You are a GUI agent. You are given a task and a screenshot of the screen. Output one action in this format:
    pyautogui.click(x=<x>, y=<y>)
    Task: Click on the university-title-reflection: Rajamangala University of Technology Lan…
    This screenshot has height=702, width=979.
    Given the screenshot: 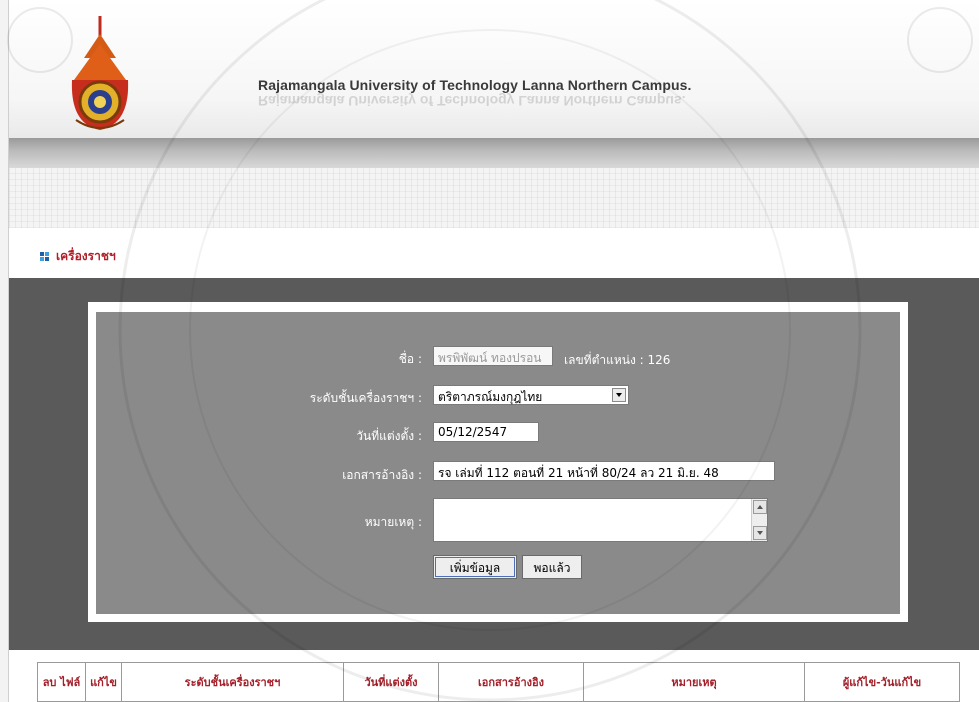 What is the action you would take?
    pyautogui.click(x=472, y=101)
    